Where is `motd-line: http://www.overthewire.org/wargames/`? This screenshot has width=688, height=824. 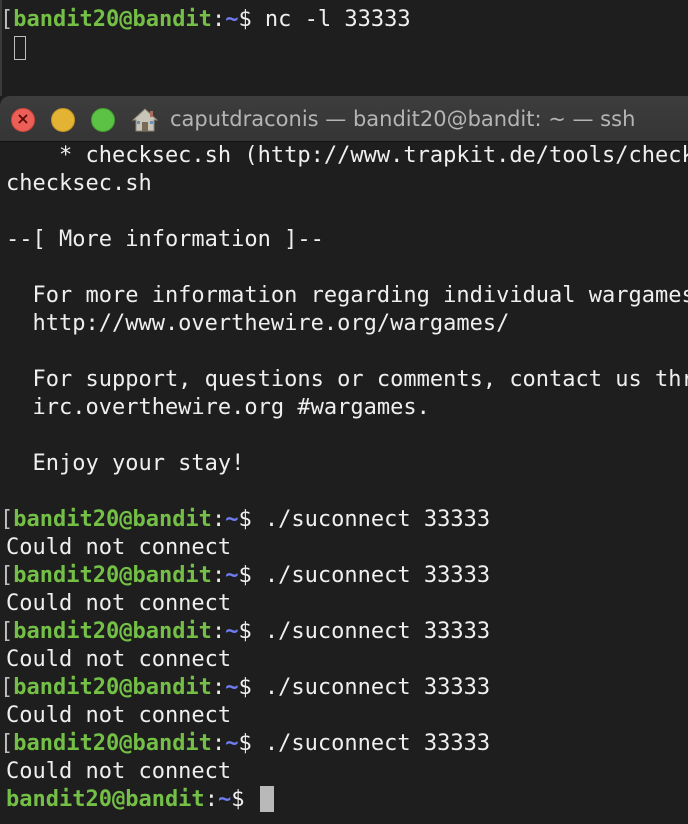
motd-line: http://www.overthewire.org/wargames/ is located at coordinates (258, 323).